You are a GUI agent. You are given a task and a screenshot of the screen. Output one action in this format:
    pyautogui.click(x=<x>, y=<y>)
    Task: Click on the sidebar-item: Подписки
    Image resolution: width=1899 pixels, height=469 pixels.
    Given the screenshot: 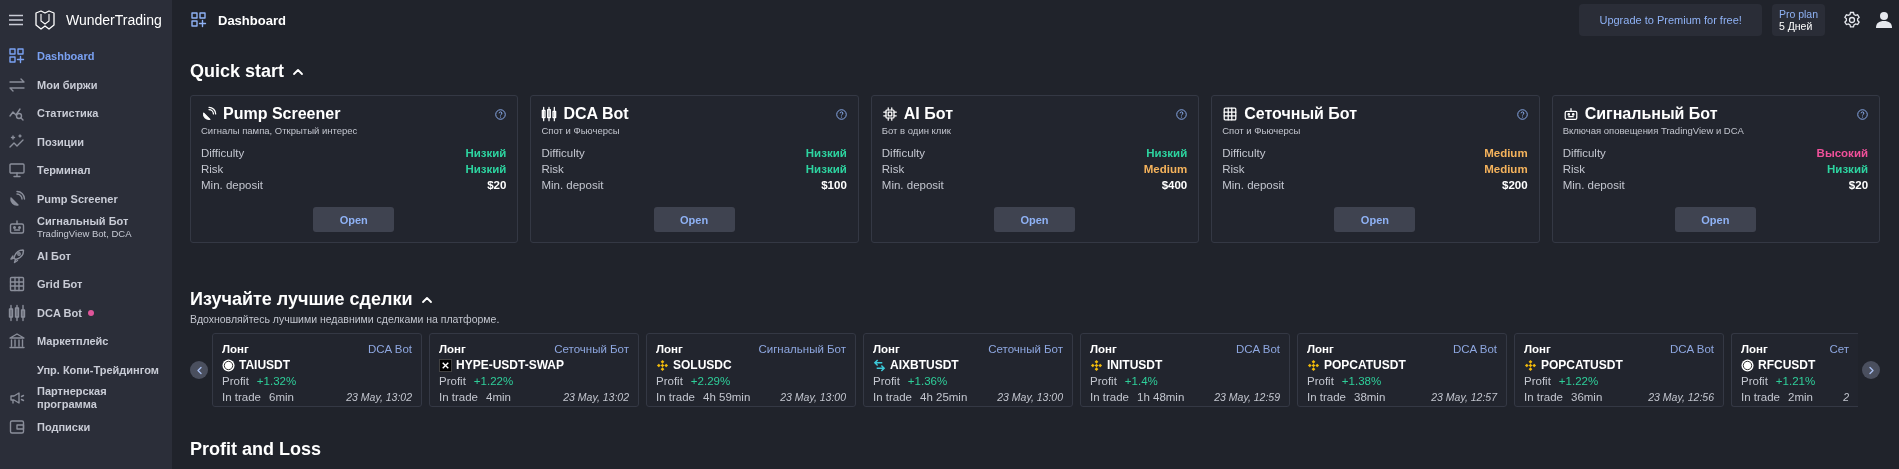 What is the action you would take?
    pyautogui.click(x=86, y=426)
    